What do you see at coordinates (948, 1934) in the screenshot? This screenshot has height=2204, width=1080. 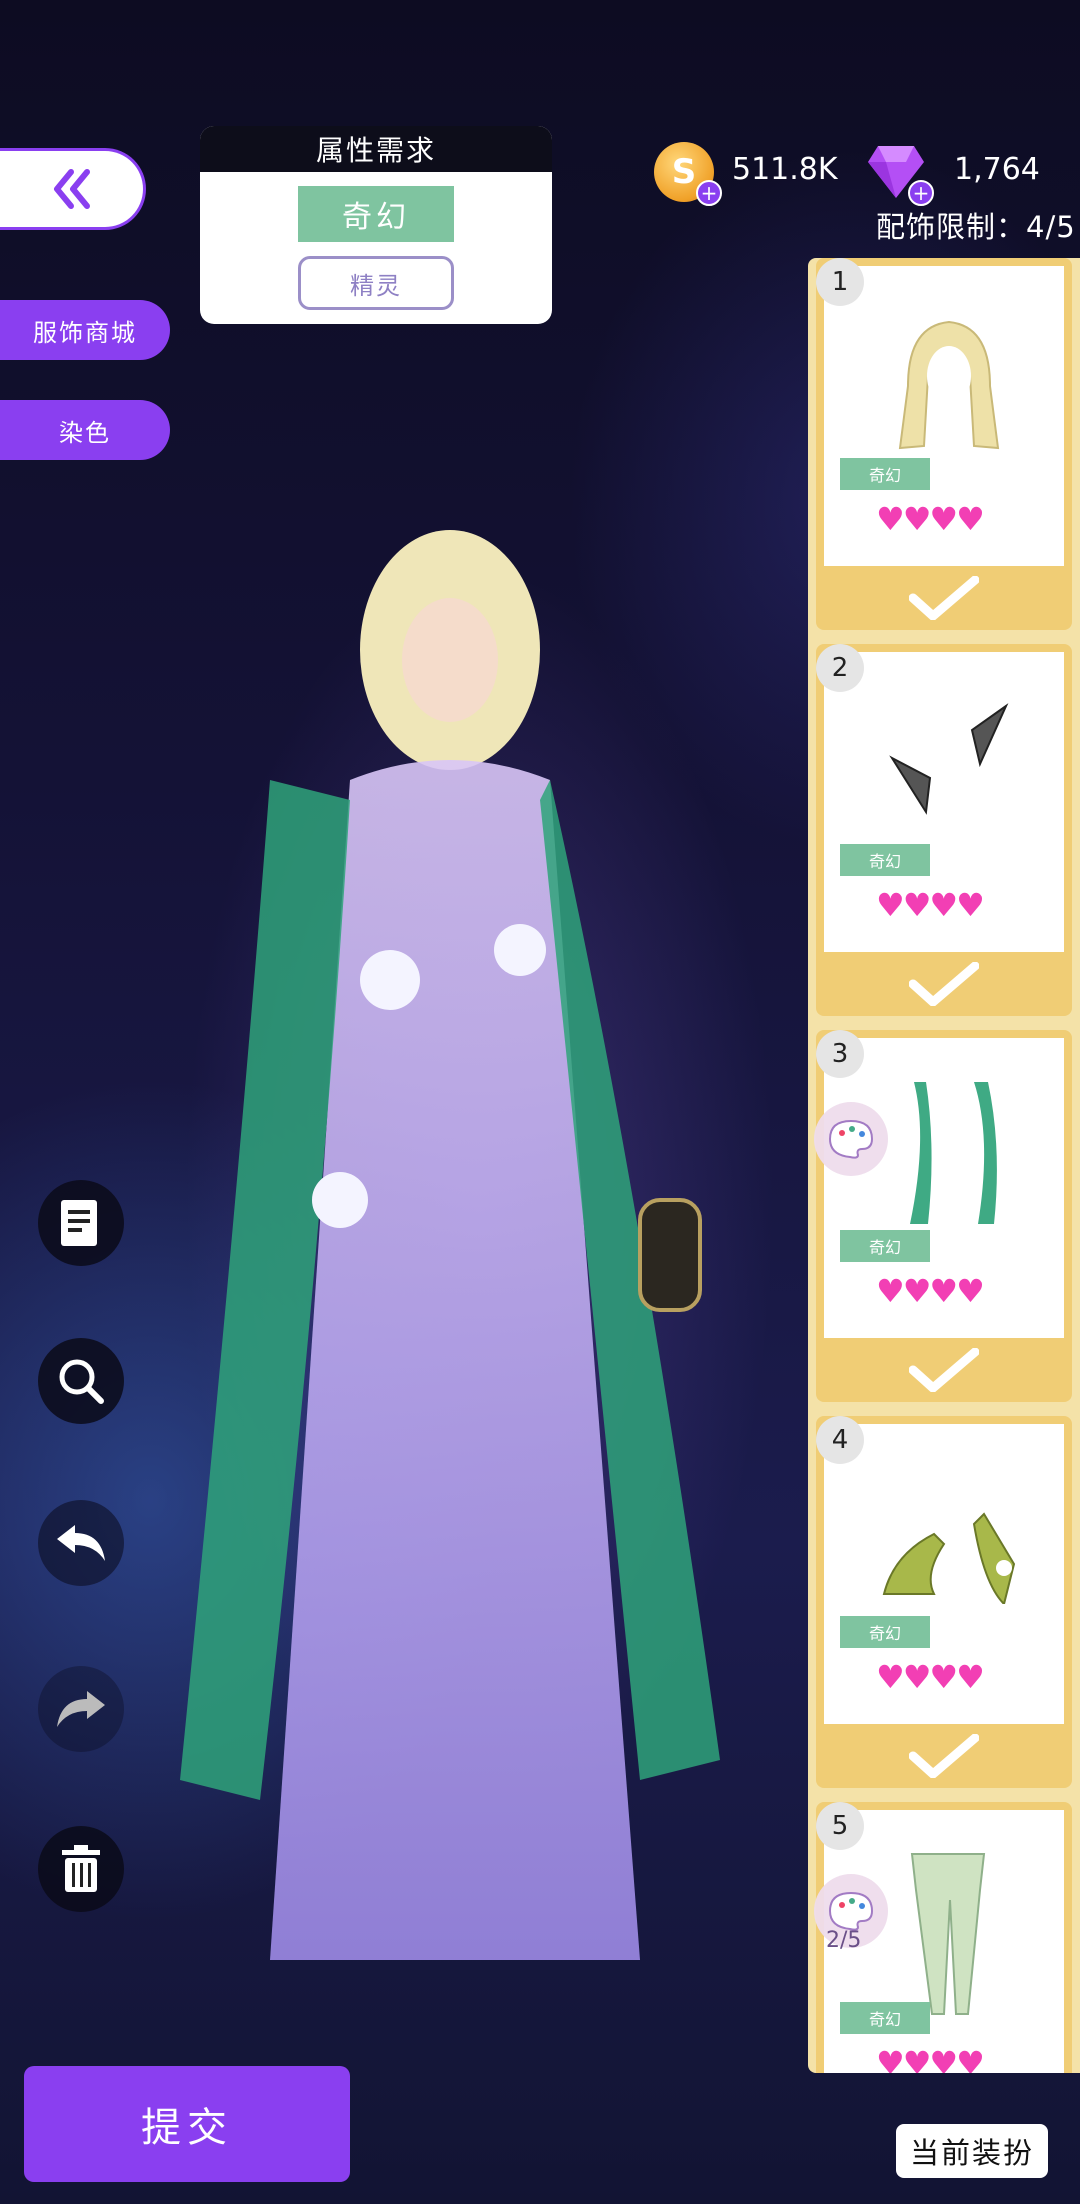 I see `stockings-icon` at bounding box center [948, 1934].